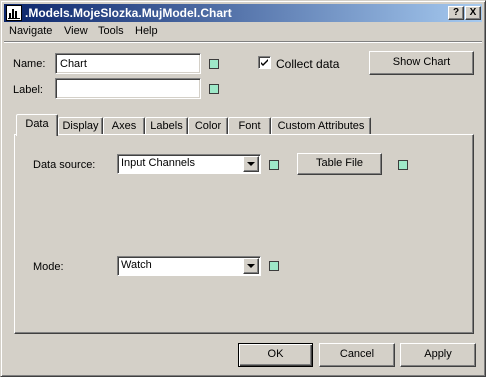  What do you see at coordinates (158, 163) in the screenshot?
I see `data-source-value: Input Channels` at bounding box center [158, 163].